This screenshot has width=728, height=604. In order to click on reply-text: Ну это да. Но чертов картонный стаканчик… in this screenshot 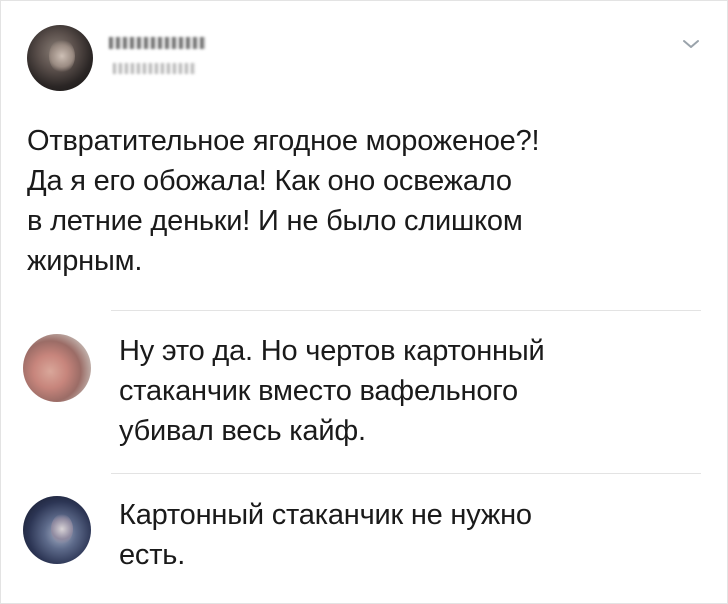, I will do `click(332, 391)`.